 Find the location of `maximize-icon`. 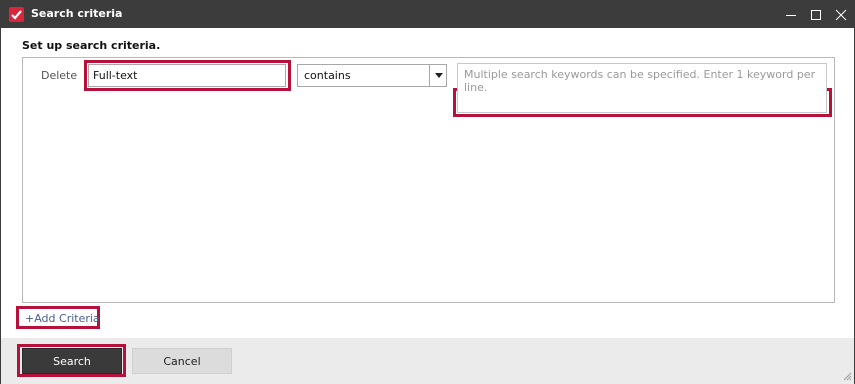

maximize-icon is located at coordinates (816, 15).